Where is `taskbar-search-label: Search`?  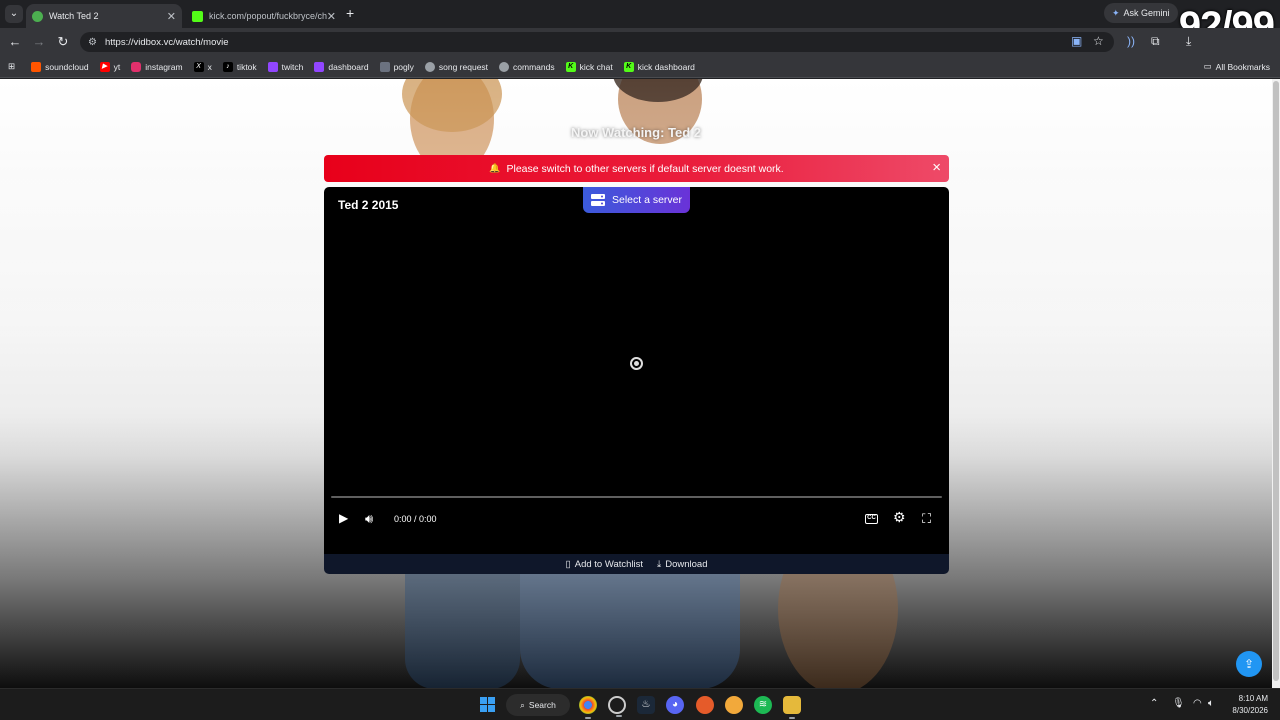
taskbar-search-label: Search is located at coordinates (542, 705).